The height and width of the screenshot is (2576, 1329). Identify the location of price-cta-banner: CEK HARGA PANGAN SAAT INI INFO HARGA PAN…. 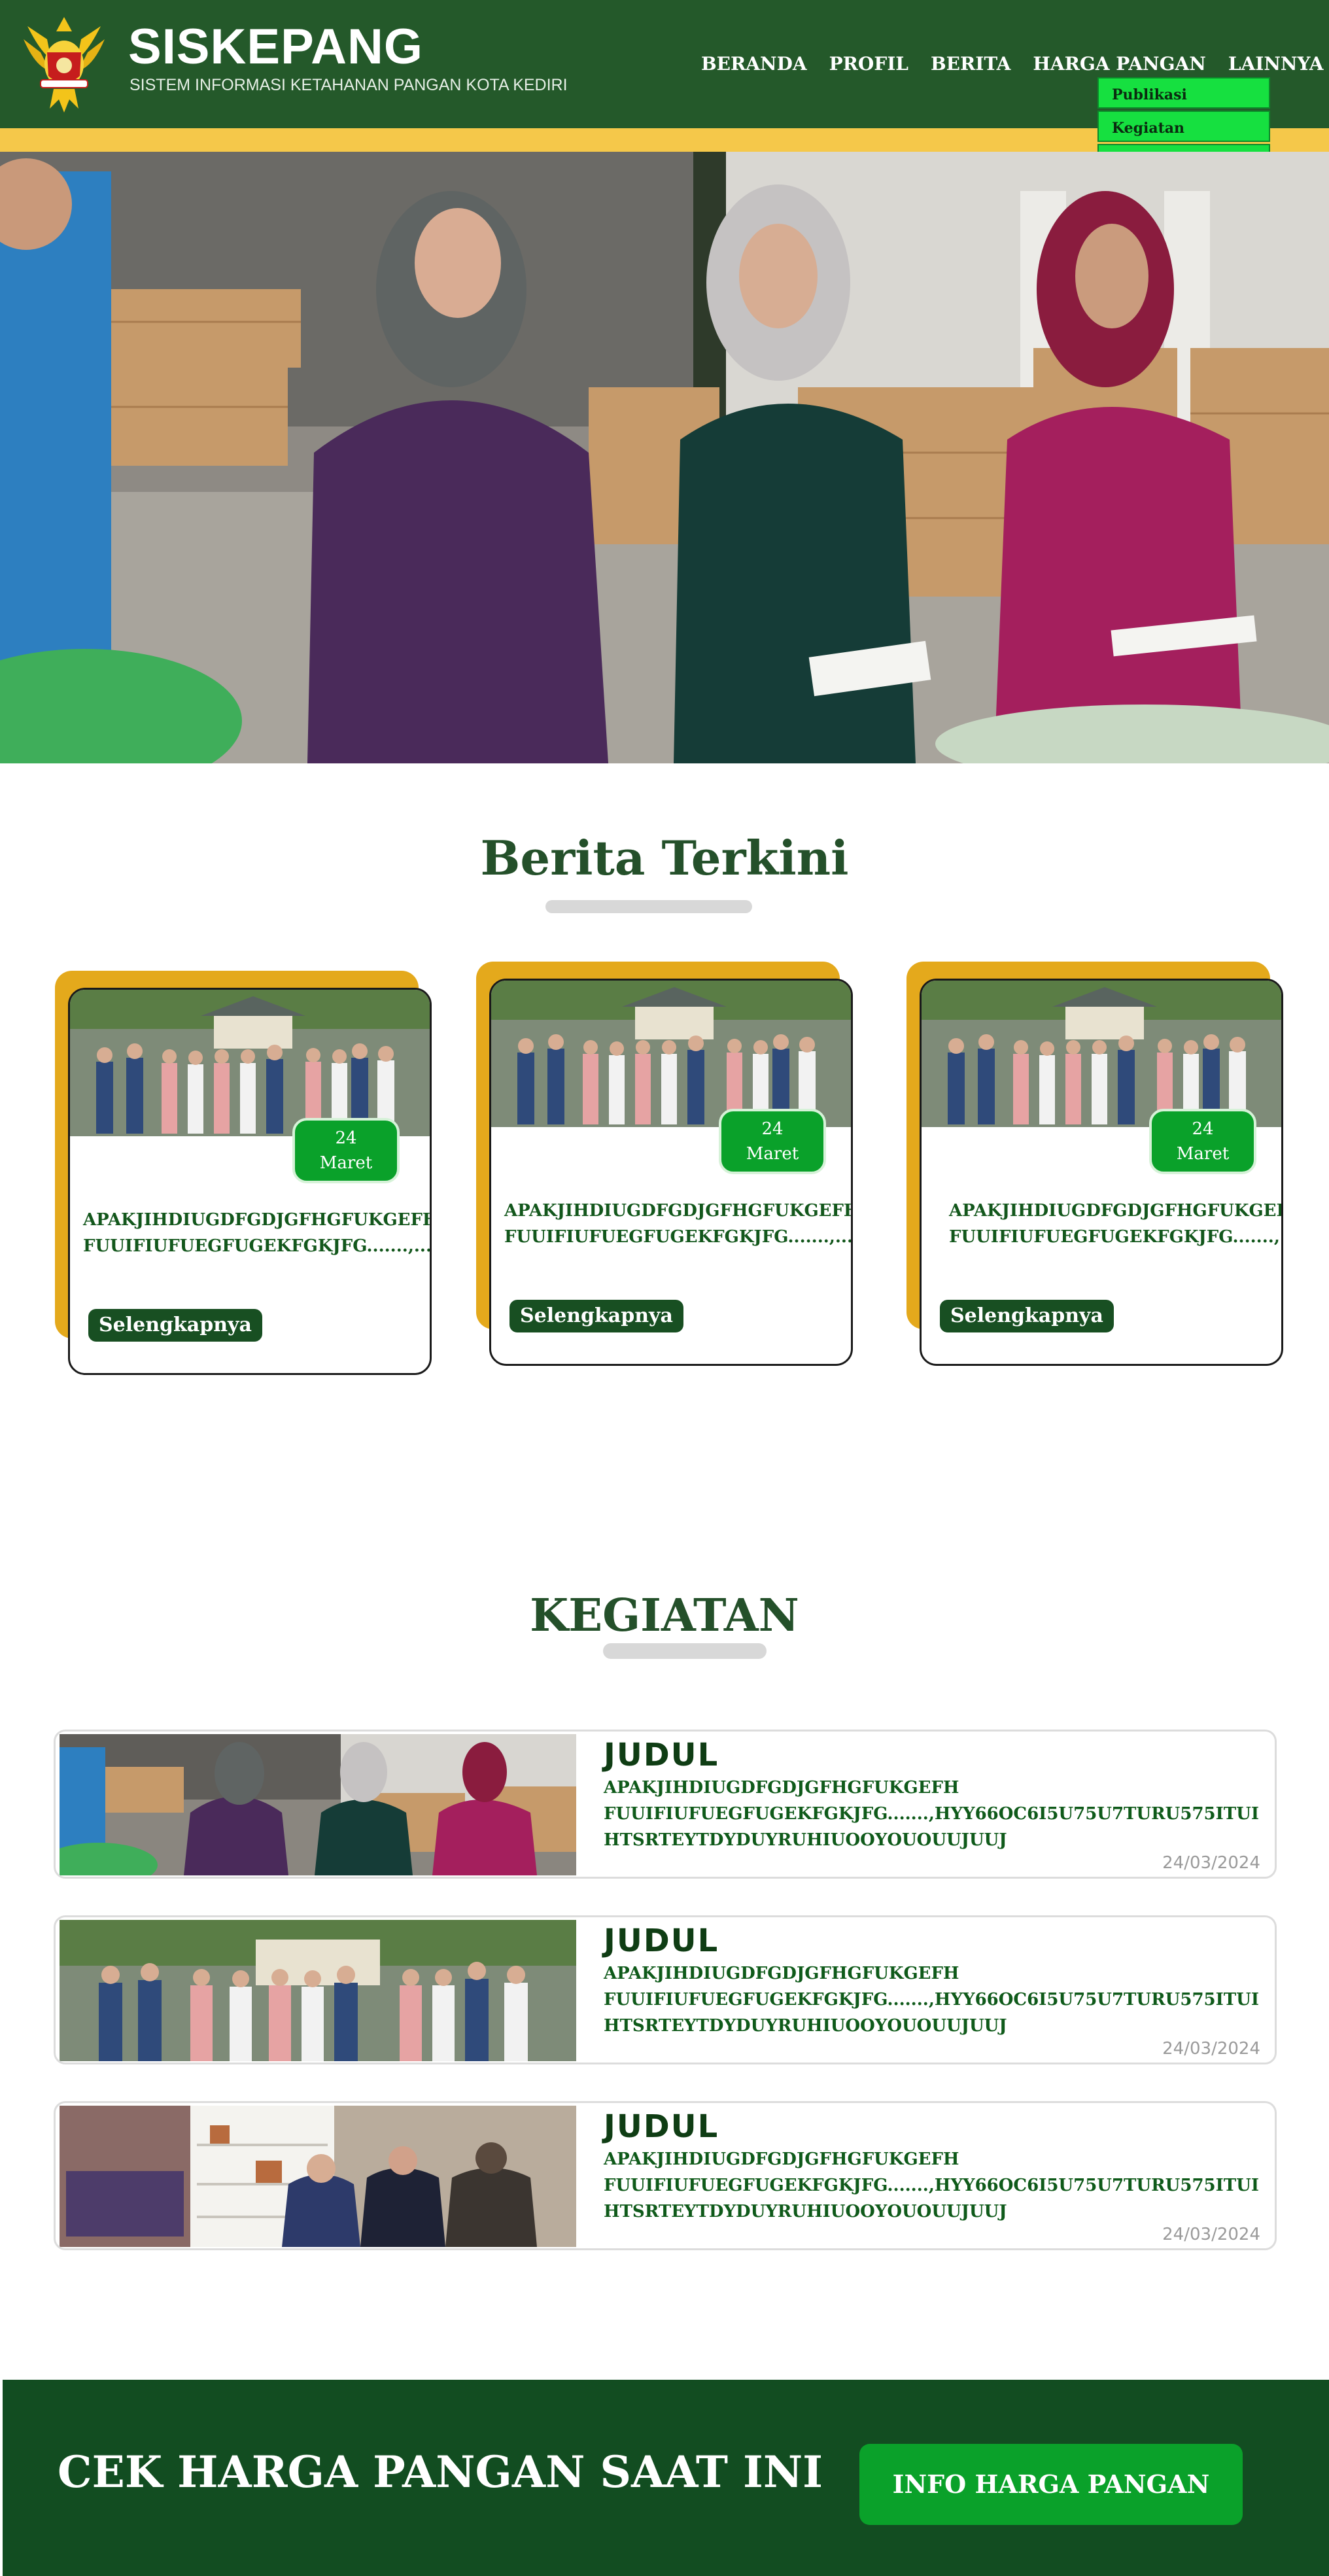
(666, 2478).